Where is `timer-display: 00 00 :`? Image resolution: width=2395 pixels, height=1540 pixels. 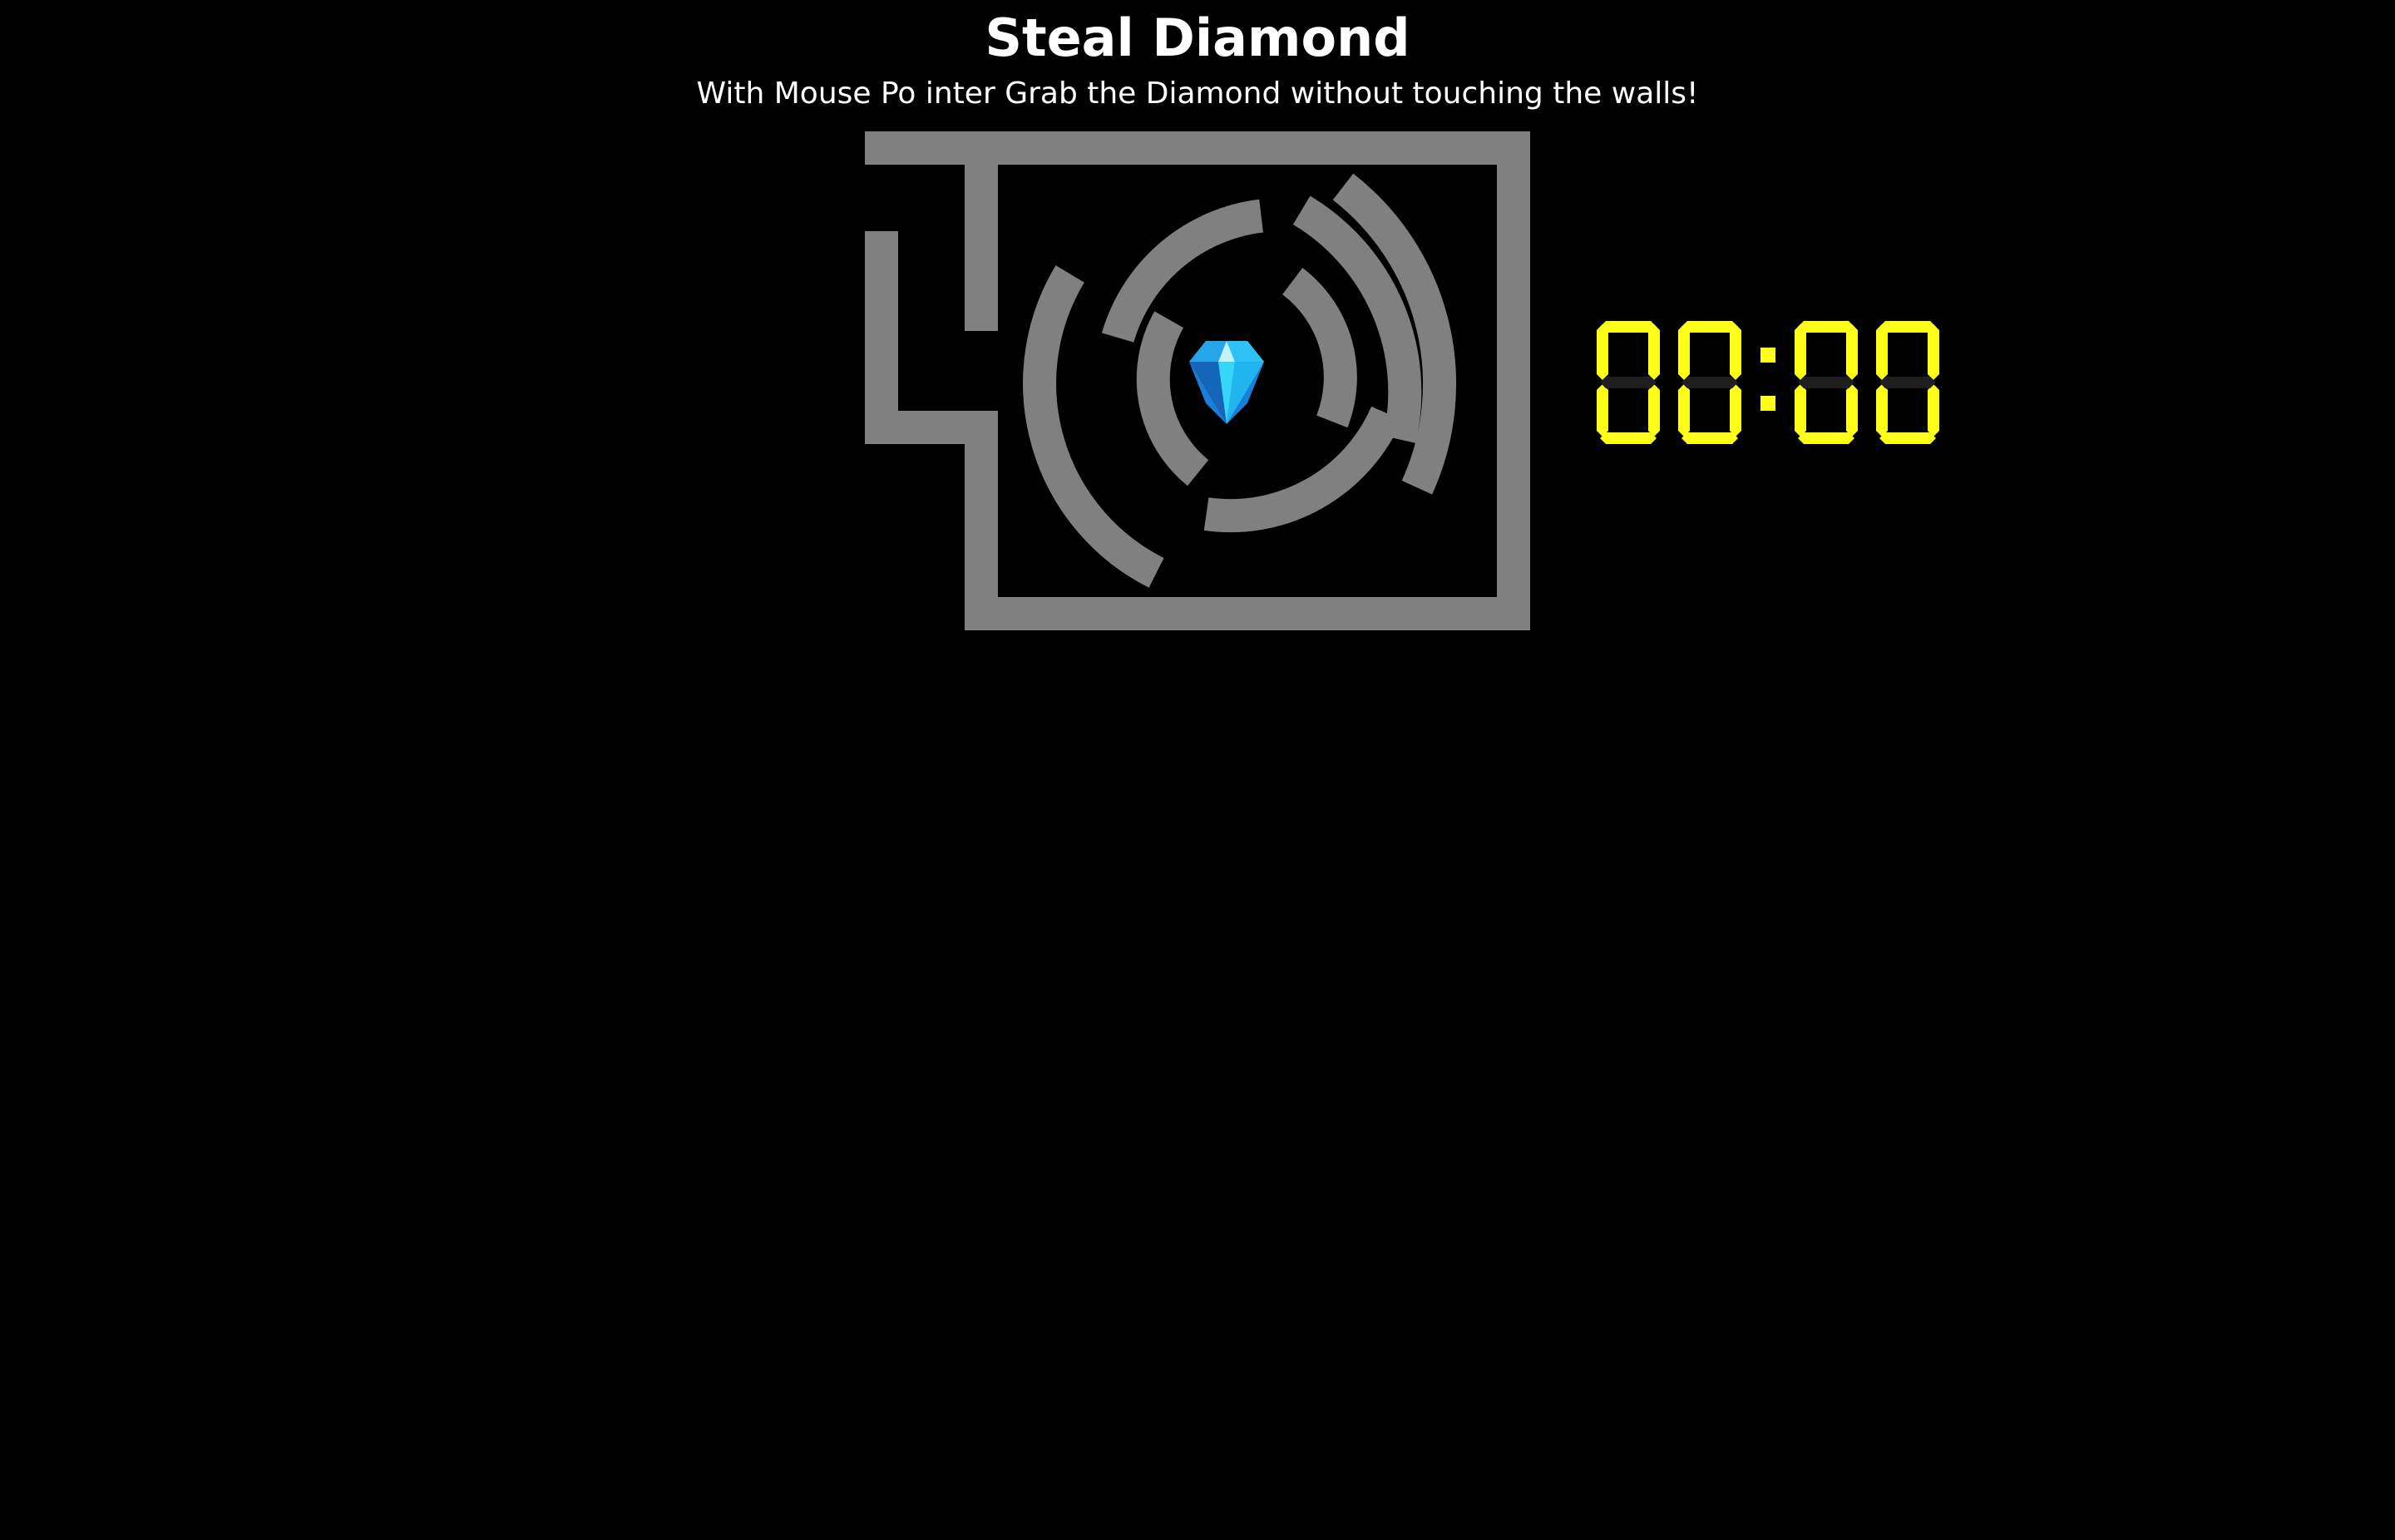
timer-display: 00 00 : is located at coordinates (1778, 382).